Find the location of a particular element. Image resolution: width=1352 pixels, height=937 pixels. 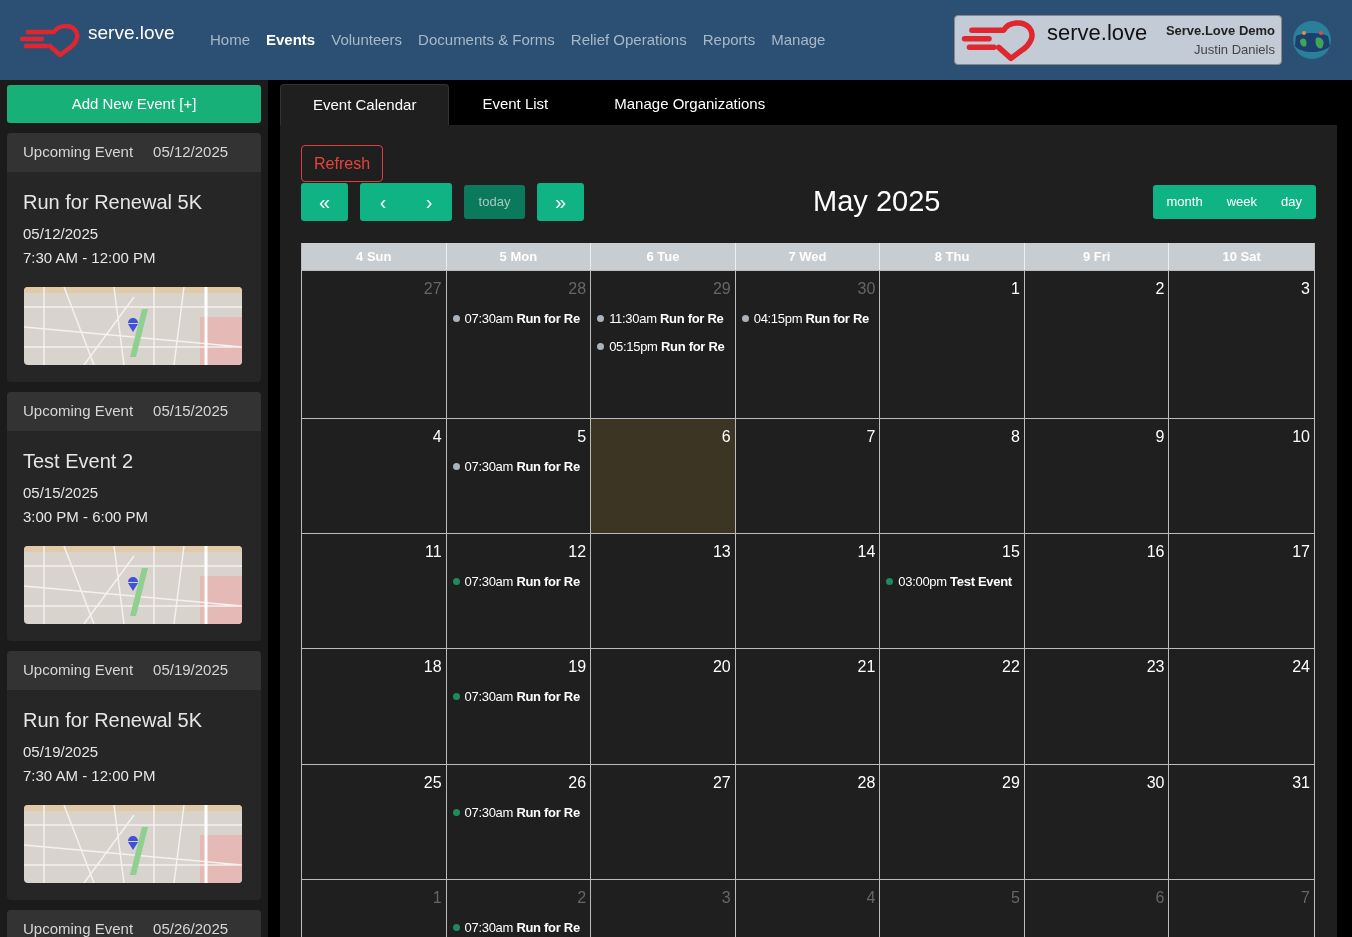

day-number: 8 is located at coordinates (1015, 437).